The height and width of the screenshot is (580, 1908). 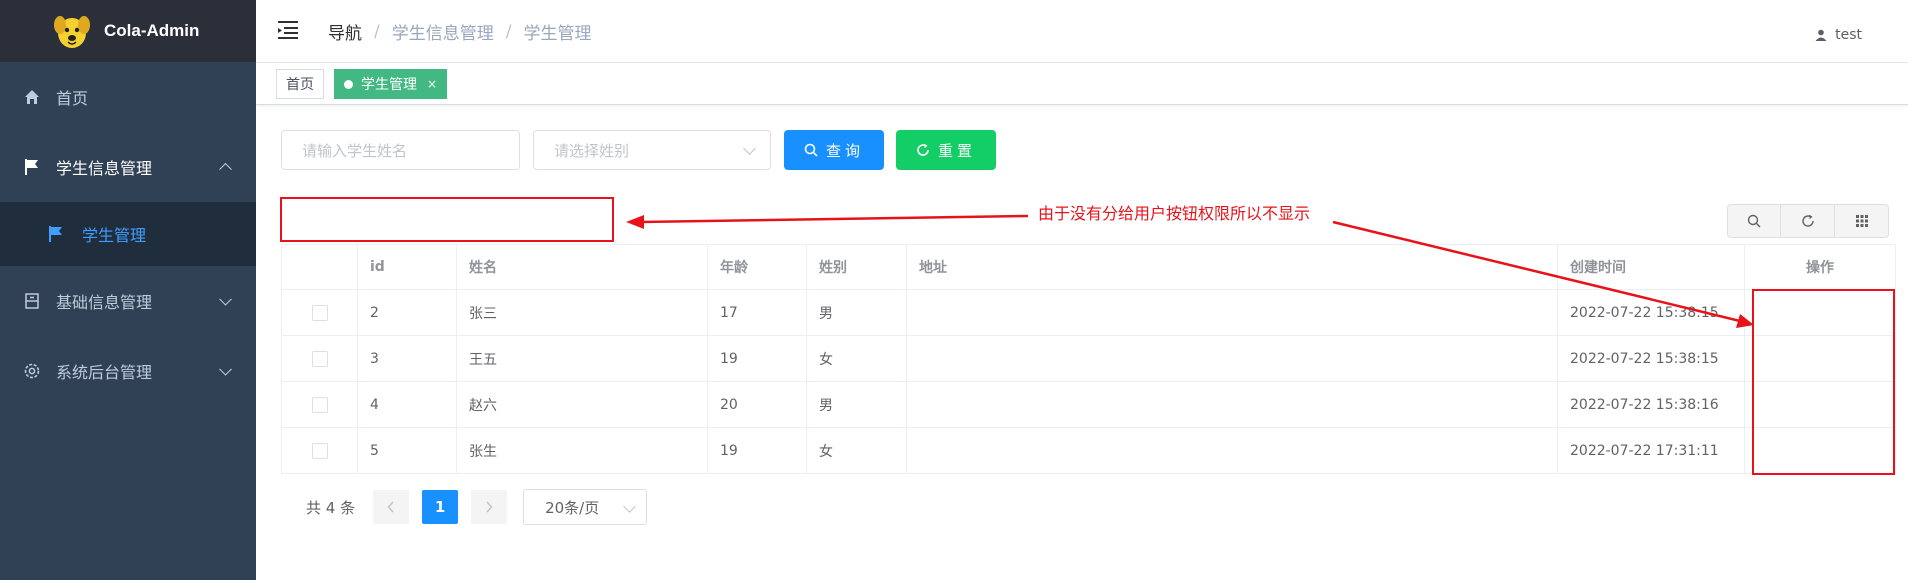 What do you see at coordinates (1536, 271) in the screenshot?
I see `annotation-arrow-right` at bounding box center [1536, 271].